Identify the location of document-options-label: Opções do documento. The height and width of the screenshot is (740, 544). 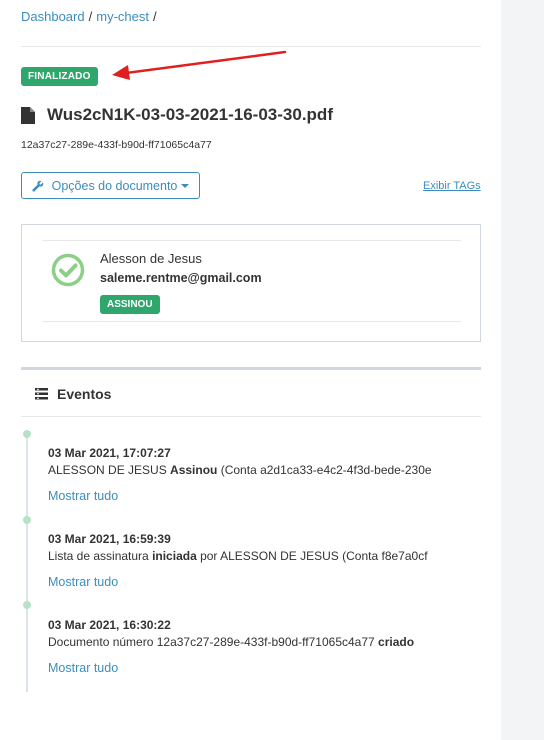
(114, 185).